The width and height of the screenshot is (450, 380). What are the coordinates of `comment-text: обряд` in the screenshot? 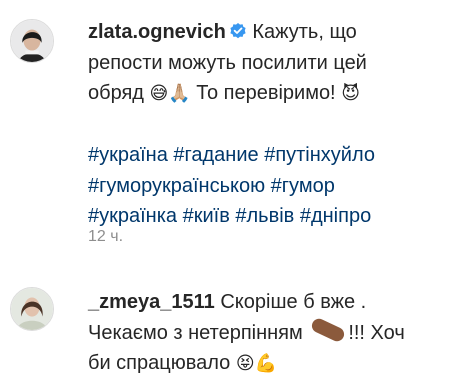 It's located at (119, 93).